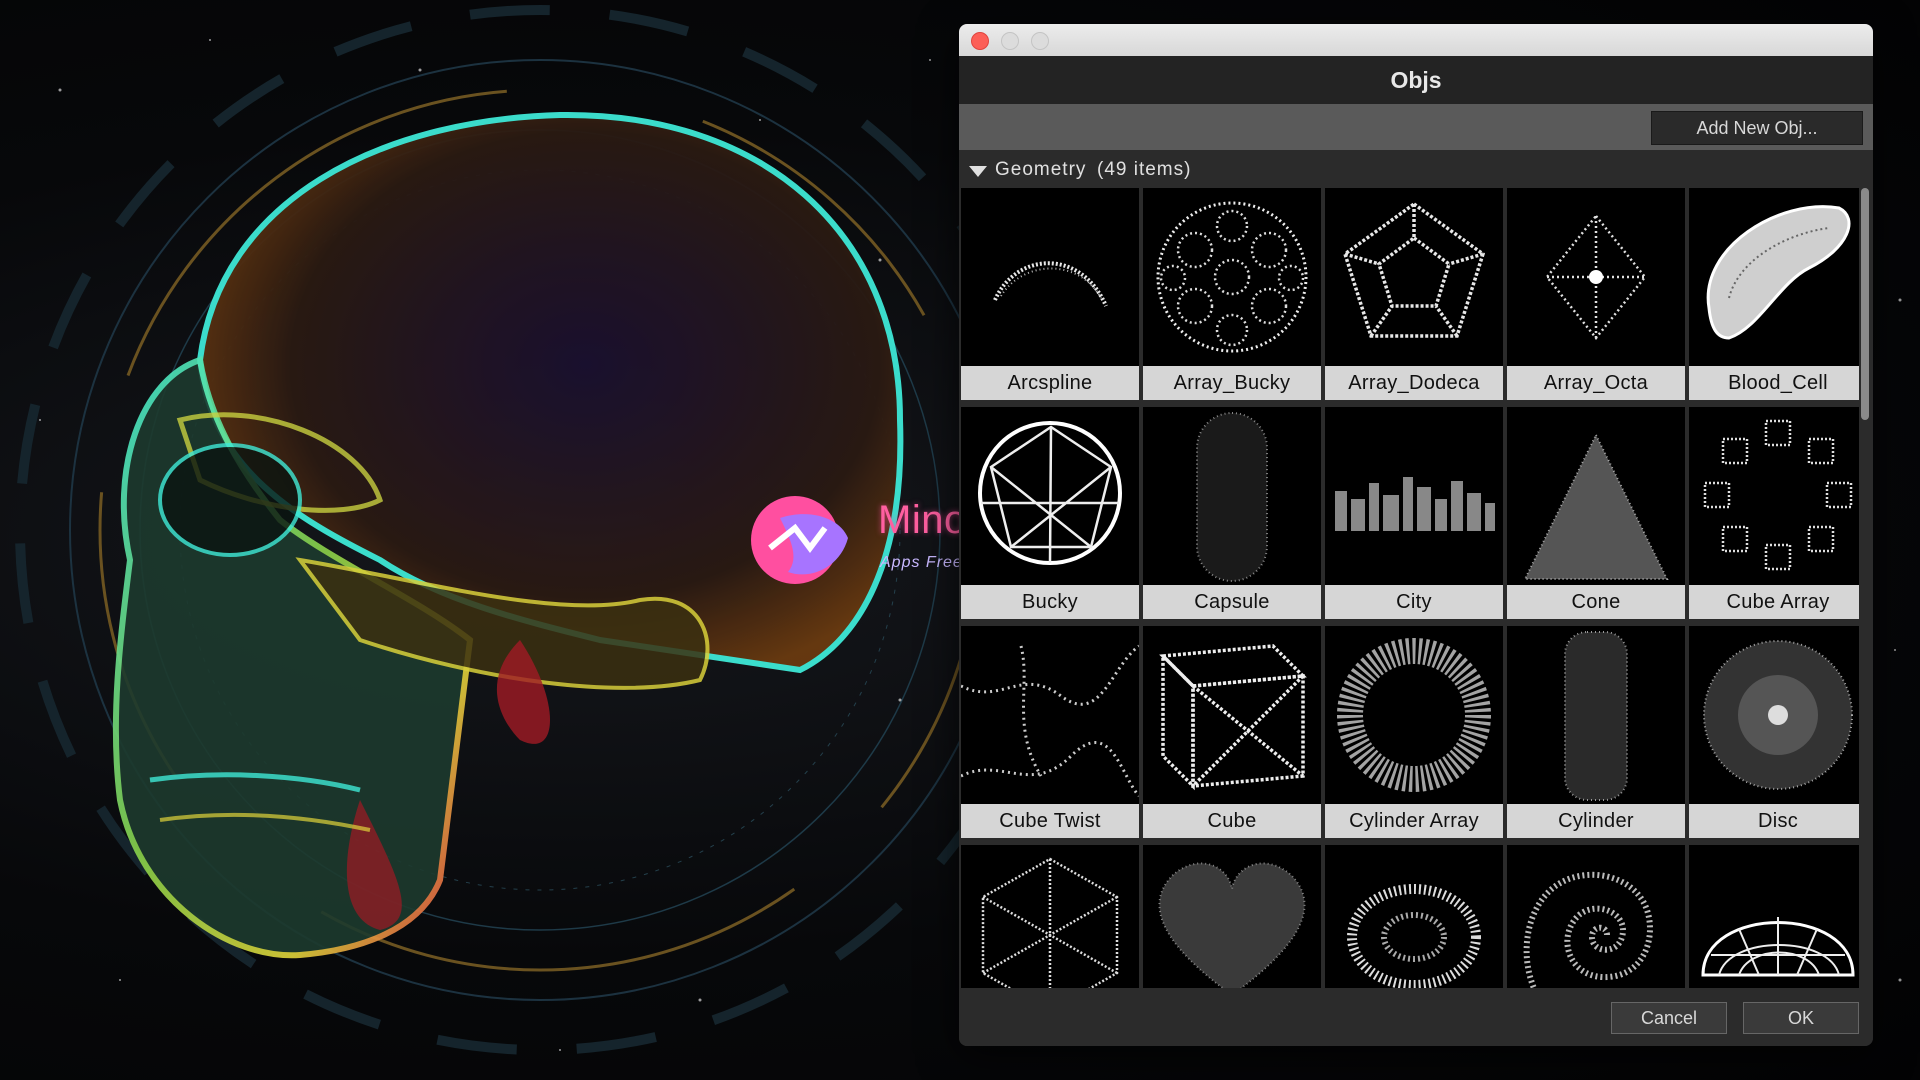 This screenshot has height=1080, width=1920. I want to click on obj-tile-disc: Disc, so click(1778, 732).